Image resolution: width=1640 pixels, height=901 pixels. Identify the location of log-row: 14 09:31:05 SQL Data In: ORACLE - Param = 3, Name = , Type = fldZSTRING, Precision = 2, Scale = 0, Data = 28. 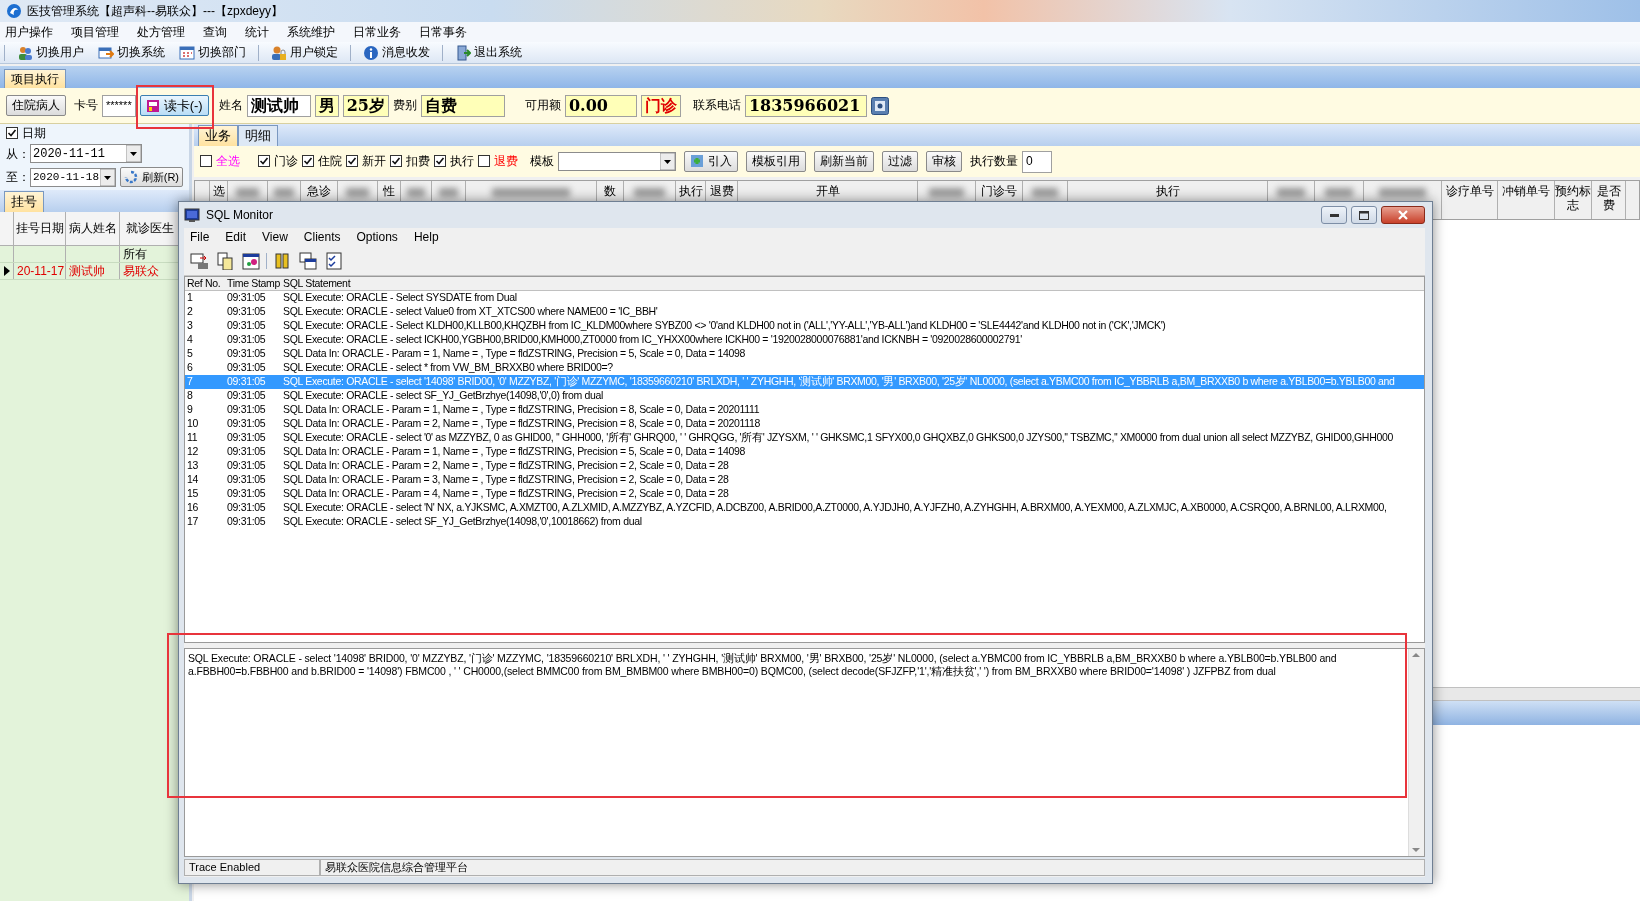
(804, 480).